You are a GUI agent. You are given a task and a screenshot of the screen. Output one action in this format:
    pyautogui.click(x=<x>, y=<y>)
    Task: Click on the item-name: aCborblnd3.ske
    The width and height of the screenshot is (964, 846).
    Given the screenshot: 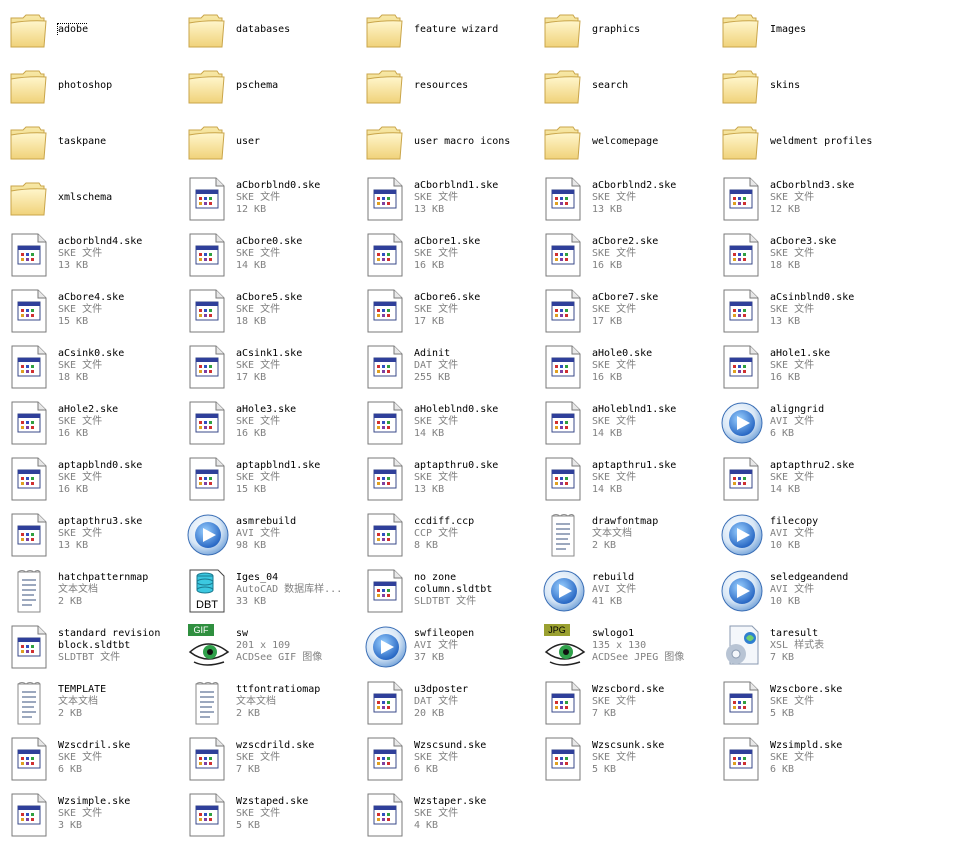 What is the action you would take?
    pyautogui.click(x=812, y=185)
    